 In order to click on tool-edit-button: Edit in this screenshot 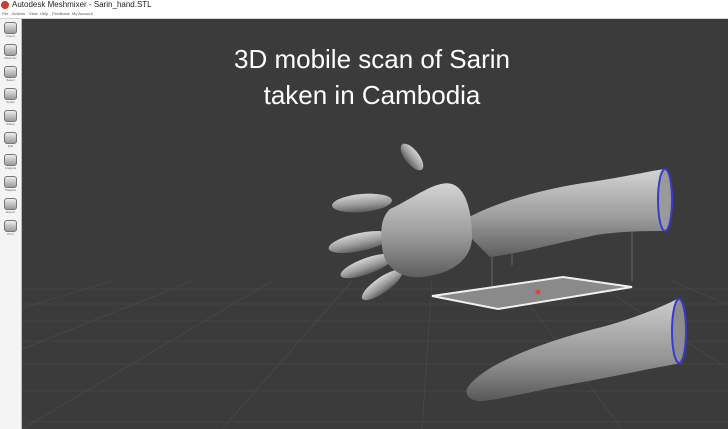, I will do `click(10, 142)`.